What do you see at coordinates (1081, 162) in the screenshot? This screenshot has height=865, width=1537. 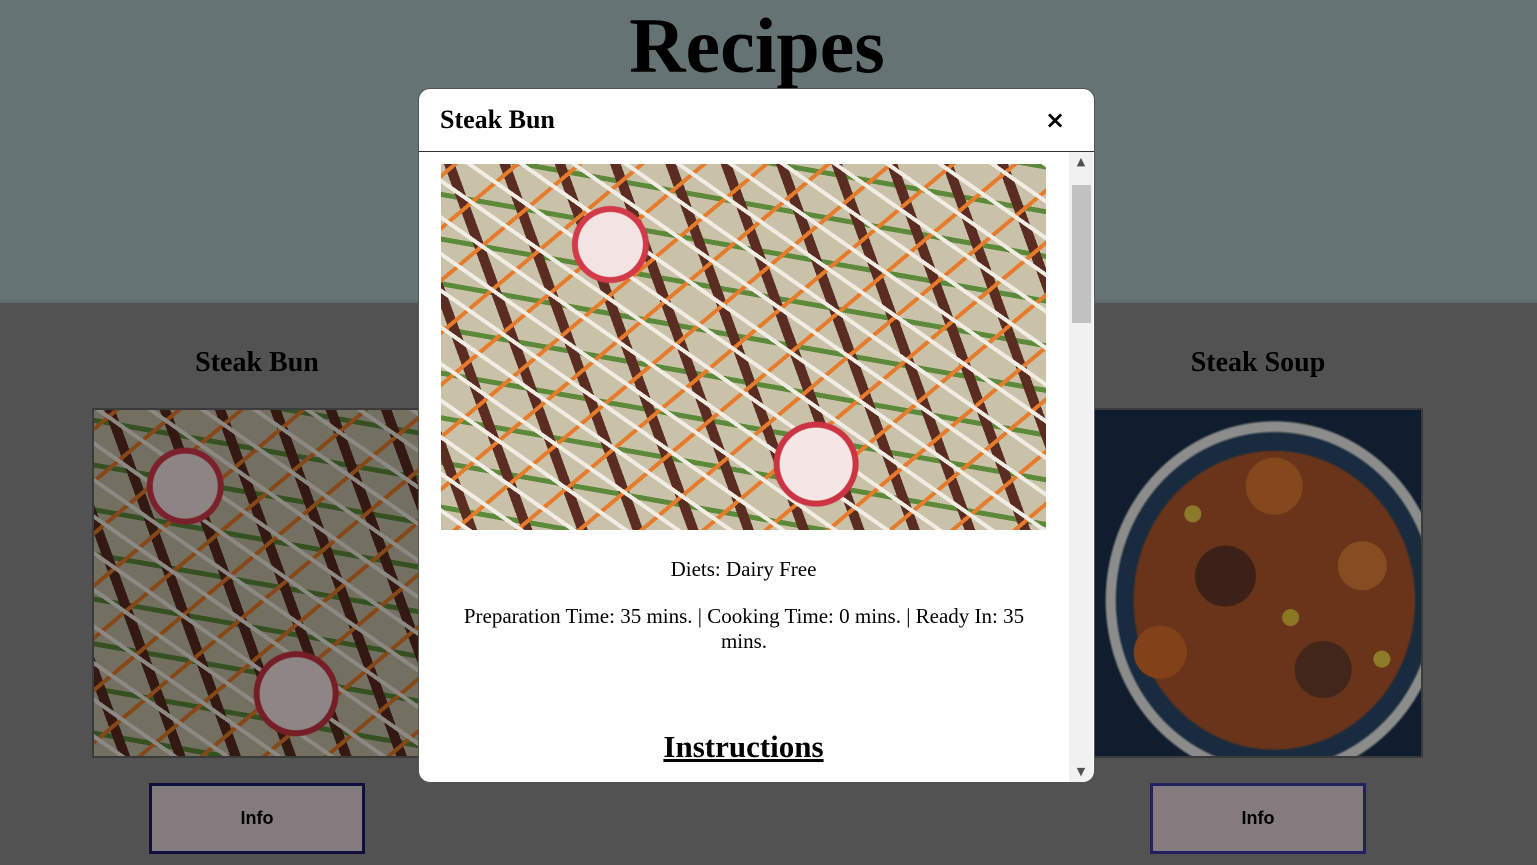 I see `scroll-up-arrow-icon: ▲` at bounding box center [1081, 162].